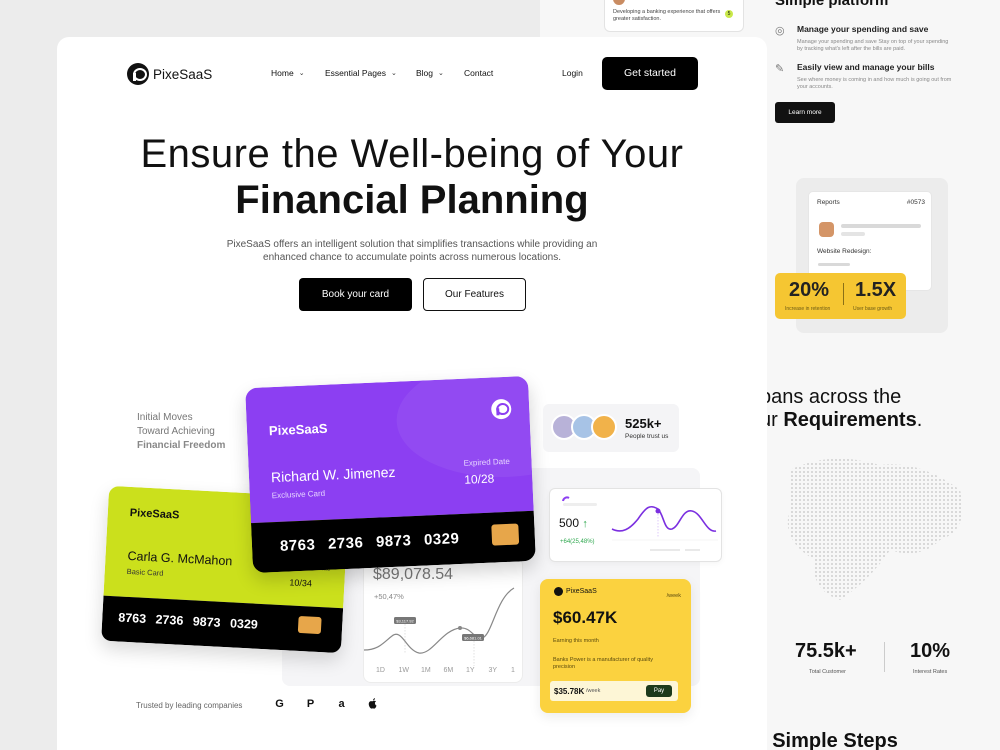 This screenshot has height=750, width=1000. What do you see at coordinates (828, 202) in the screenshot?
I see `reports-title: Reports` at bounding box center [828, 202].